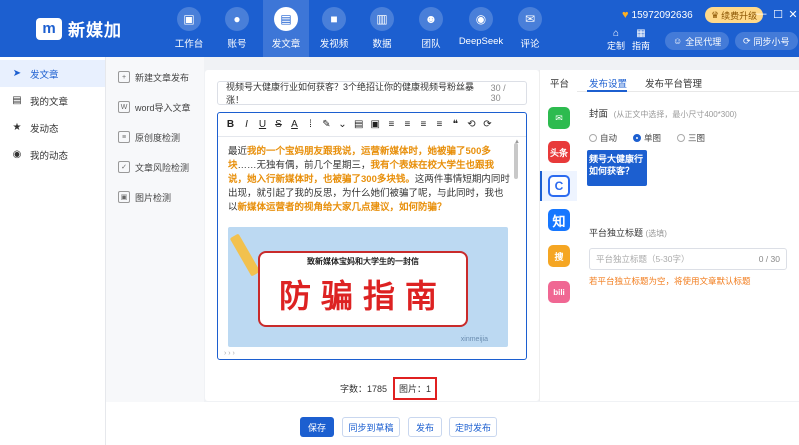 The height and width of the screenshot is (445, 799). What do you see at coordinates (391, 124) in the screenshot?
I see `align-left-icon: ≡` at bounding box center [391, 124].